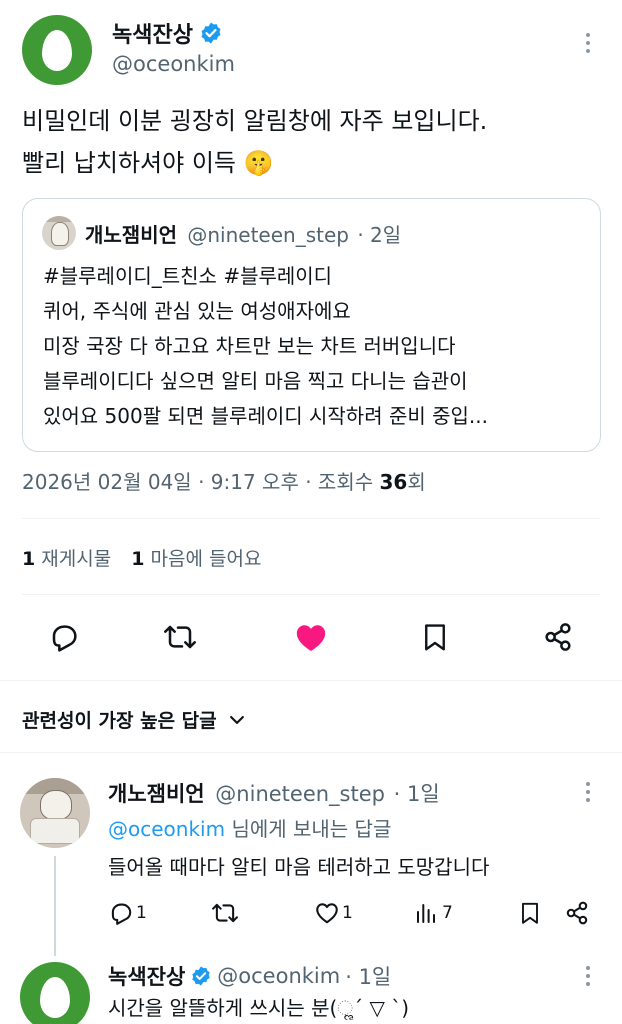 This screenshot has width=622, height=1024. I want to click on reply-sort-selector: 관련성이 가장 높은 답글, so click(134, 719).